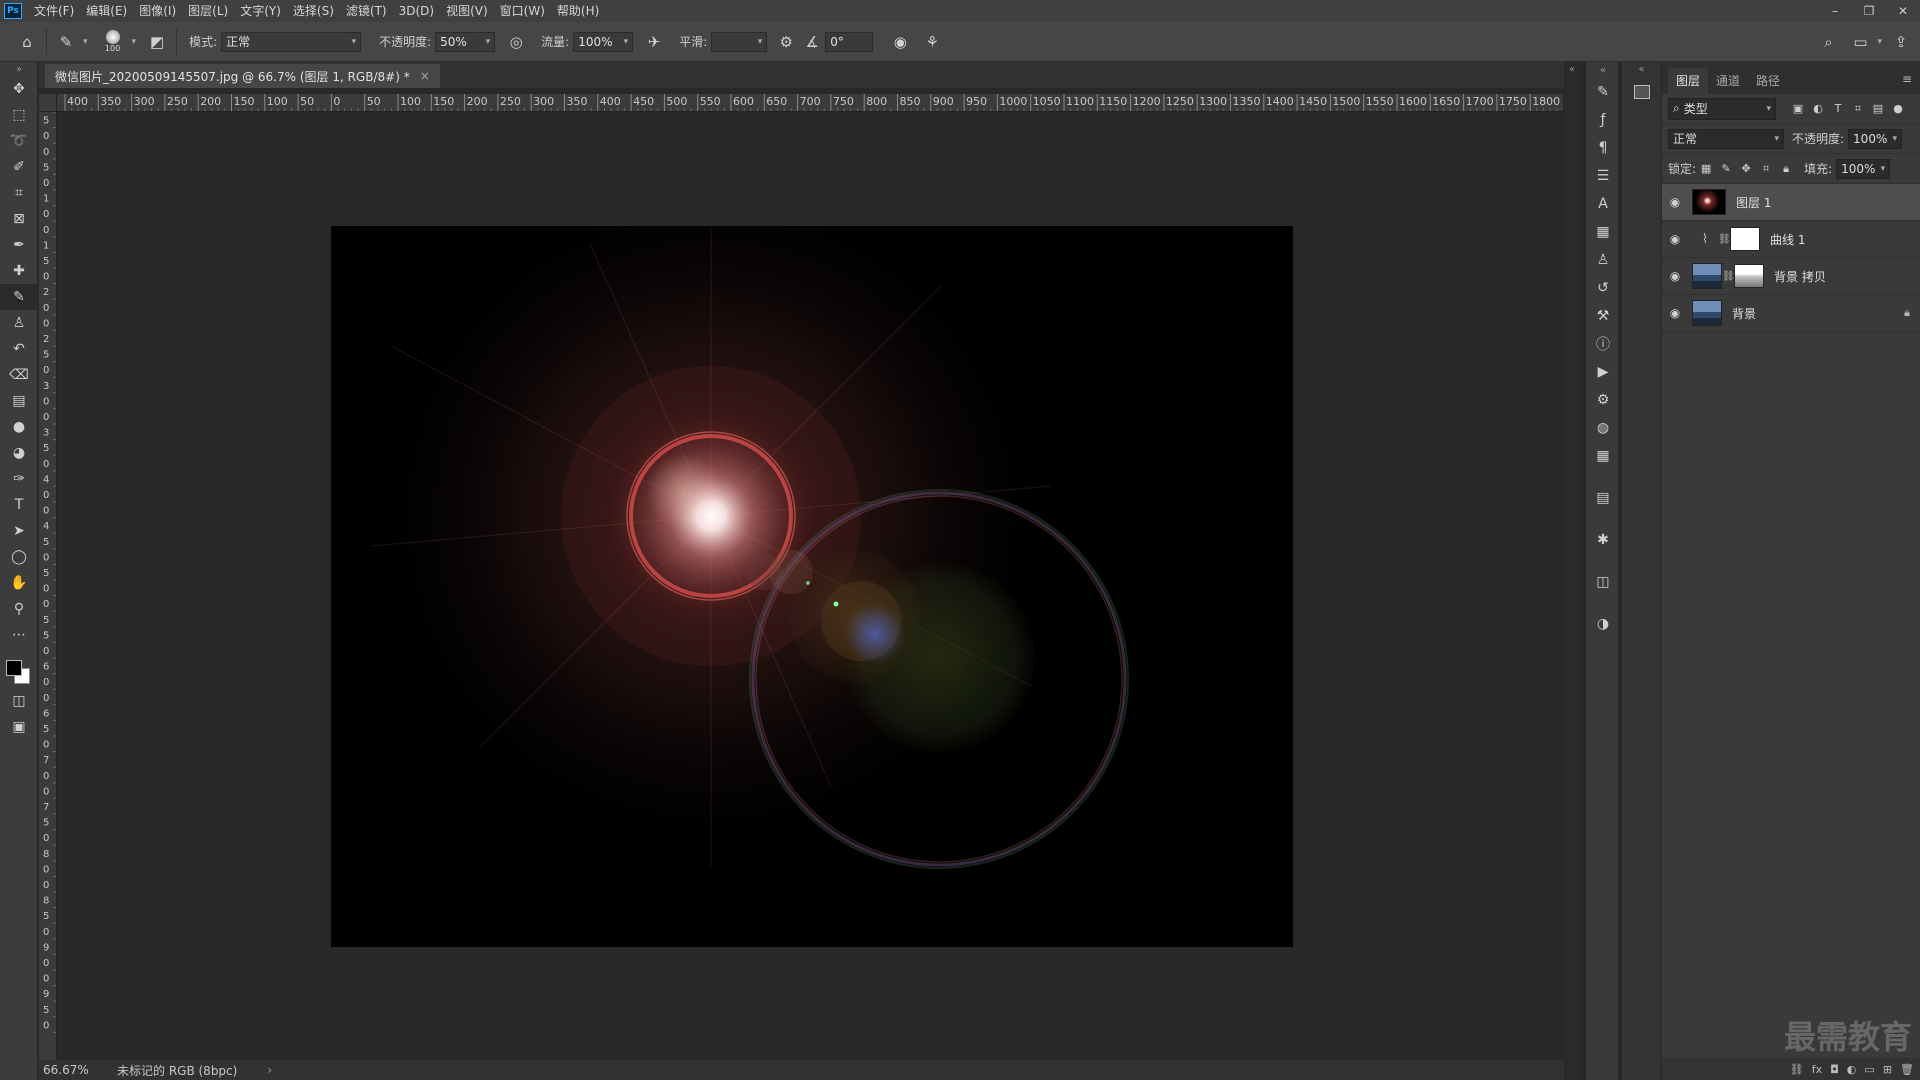  I want to click on more-tools-icon: ⋯, so click(19, 635).